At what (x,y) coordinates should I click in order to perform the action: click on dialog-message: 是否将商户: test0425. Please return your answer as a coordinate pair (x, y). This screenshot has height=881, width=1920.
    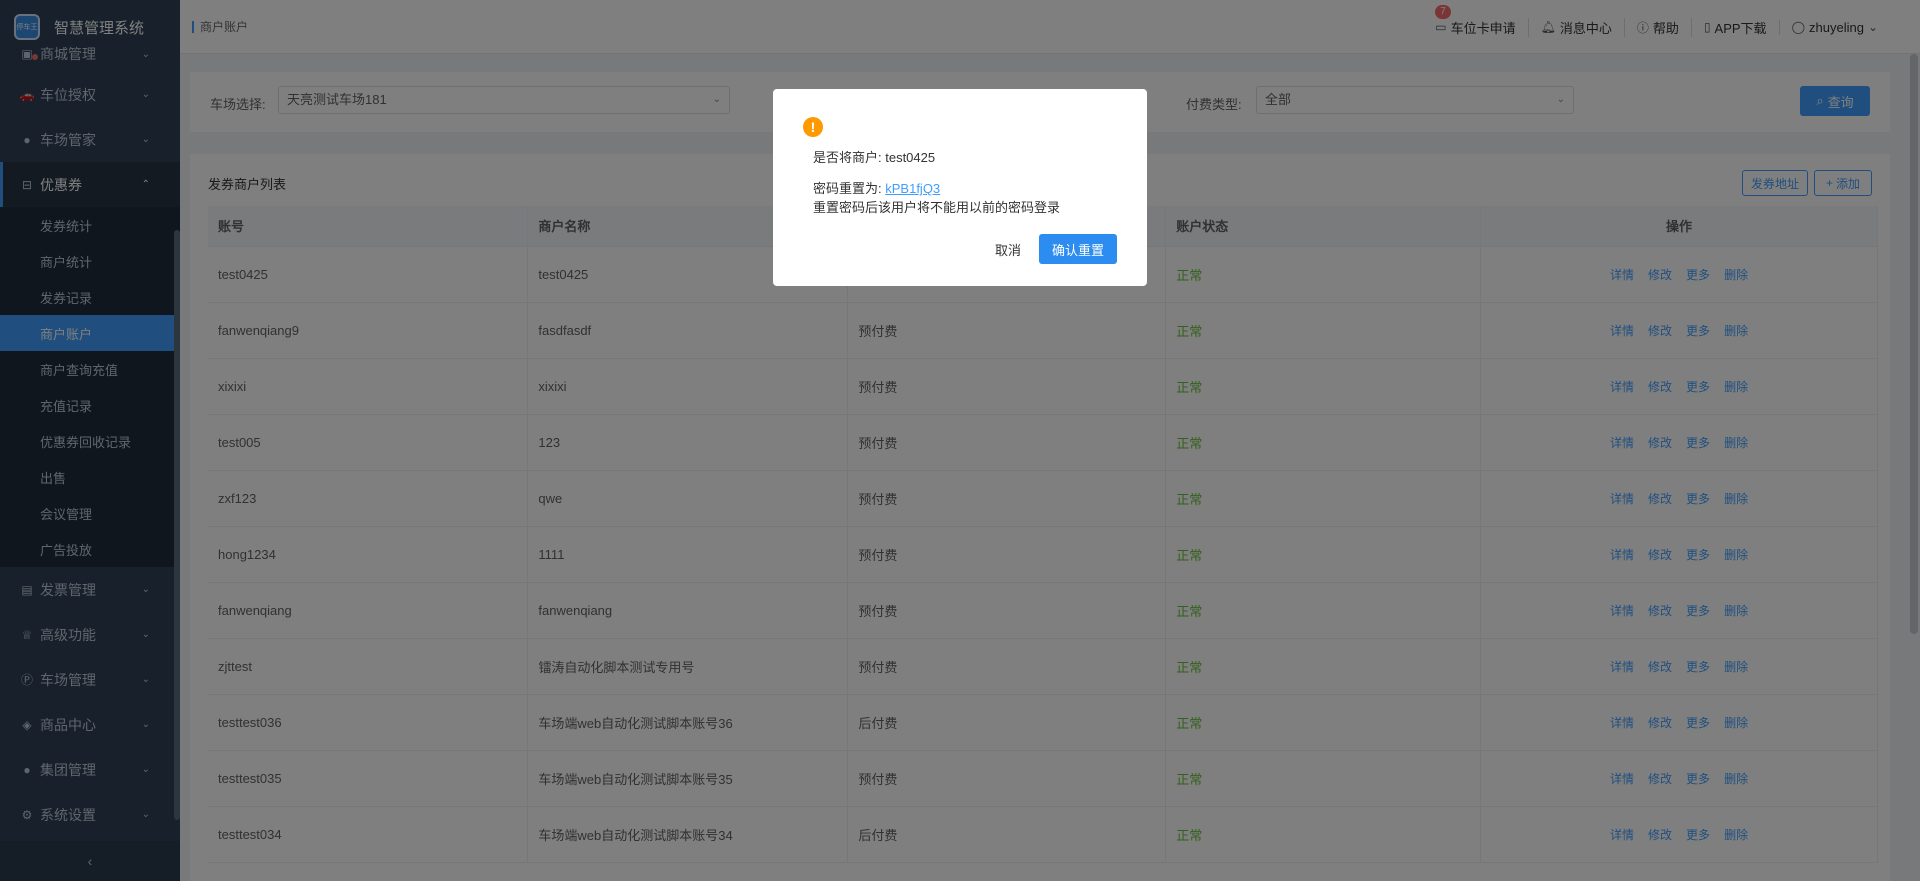
    Looking at the image, I should click on (874, 157).